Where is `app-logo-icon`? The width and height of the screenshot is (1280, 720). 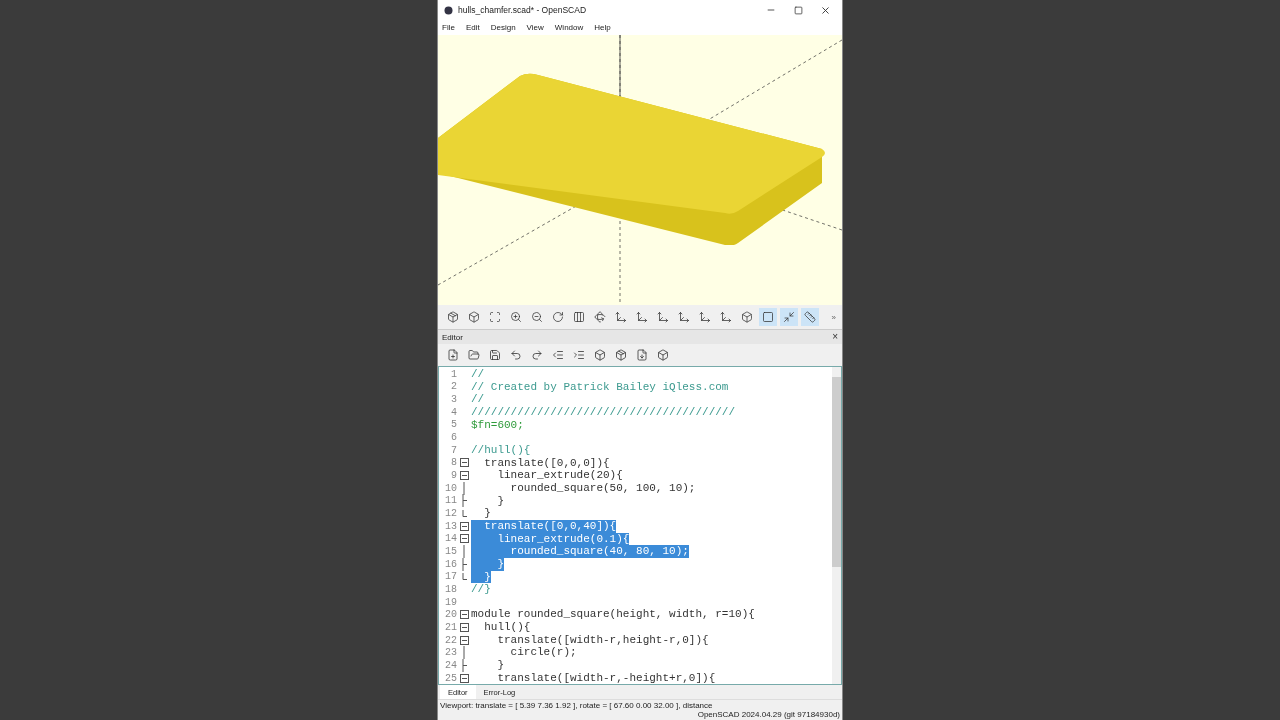
app-logo-icon is located at coordinates (448, 10).